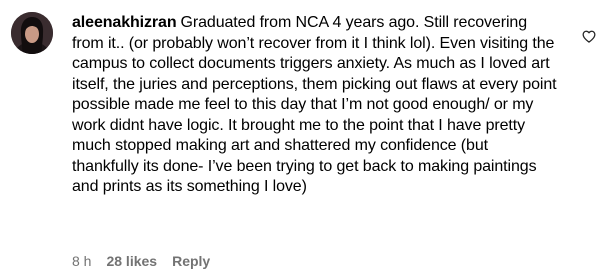  I want to click on timestamp: 8 h, so click(81, 261).